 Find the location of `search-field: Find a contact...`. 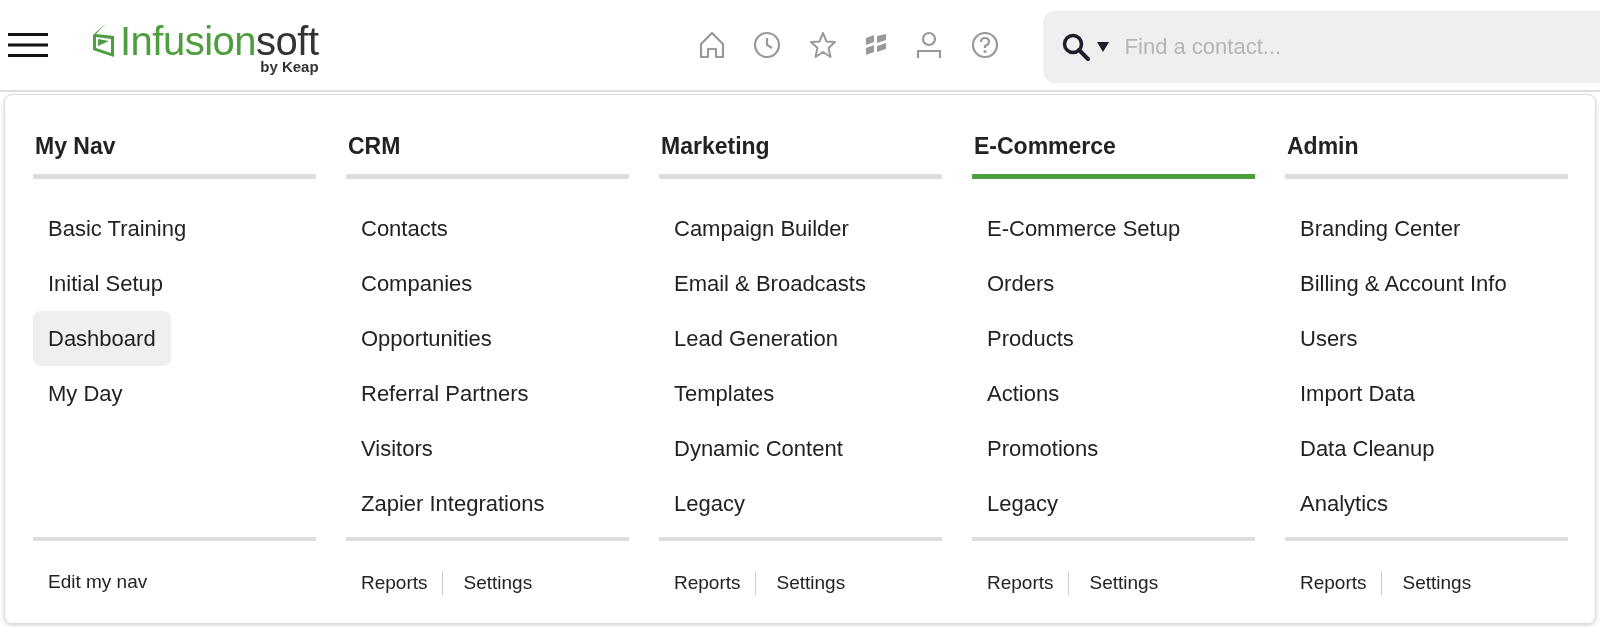

search-field: Find a contact... is located at coordinates (1361, 47).